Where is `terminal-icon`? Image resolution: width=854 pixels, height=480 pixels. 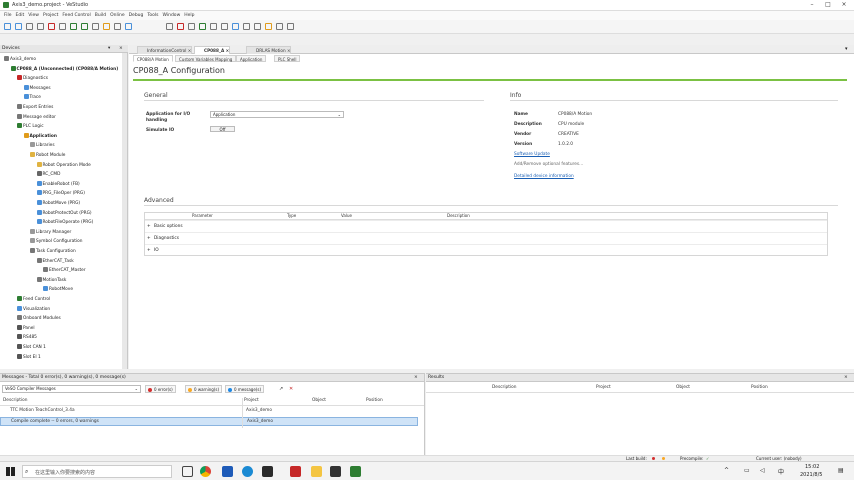
terminal-icon is located at coordinates (335, 471).